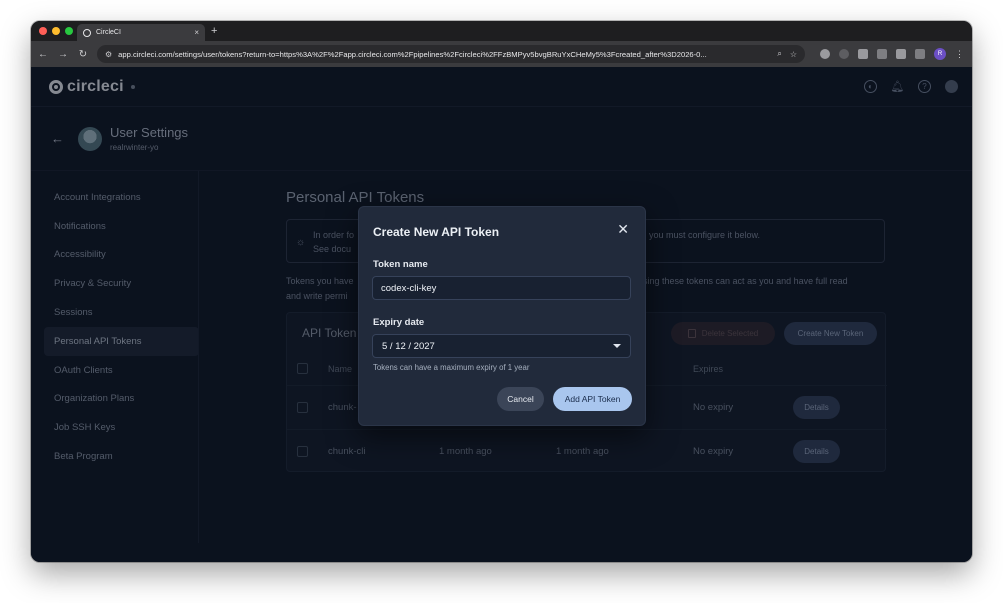 The width and height of the screenshot is (1003, 603). I want to click on new-tab-button: +, so click(214, 31).